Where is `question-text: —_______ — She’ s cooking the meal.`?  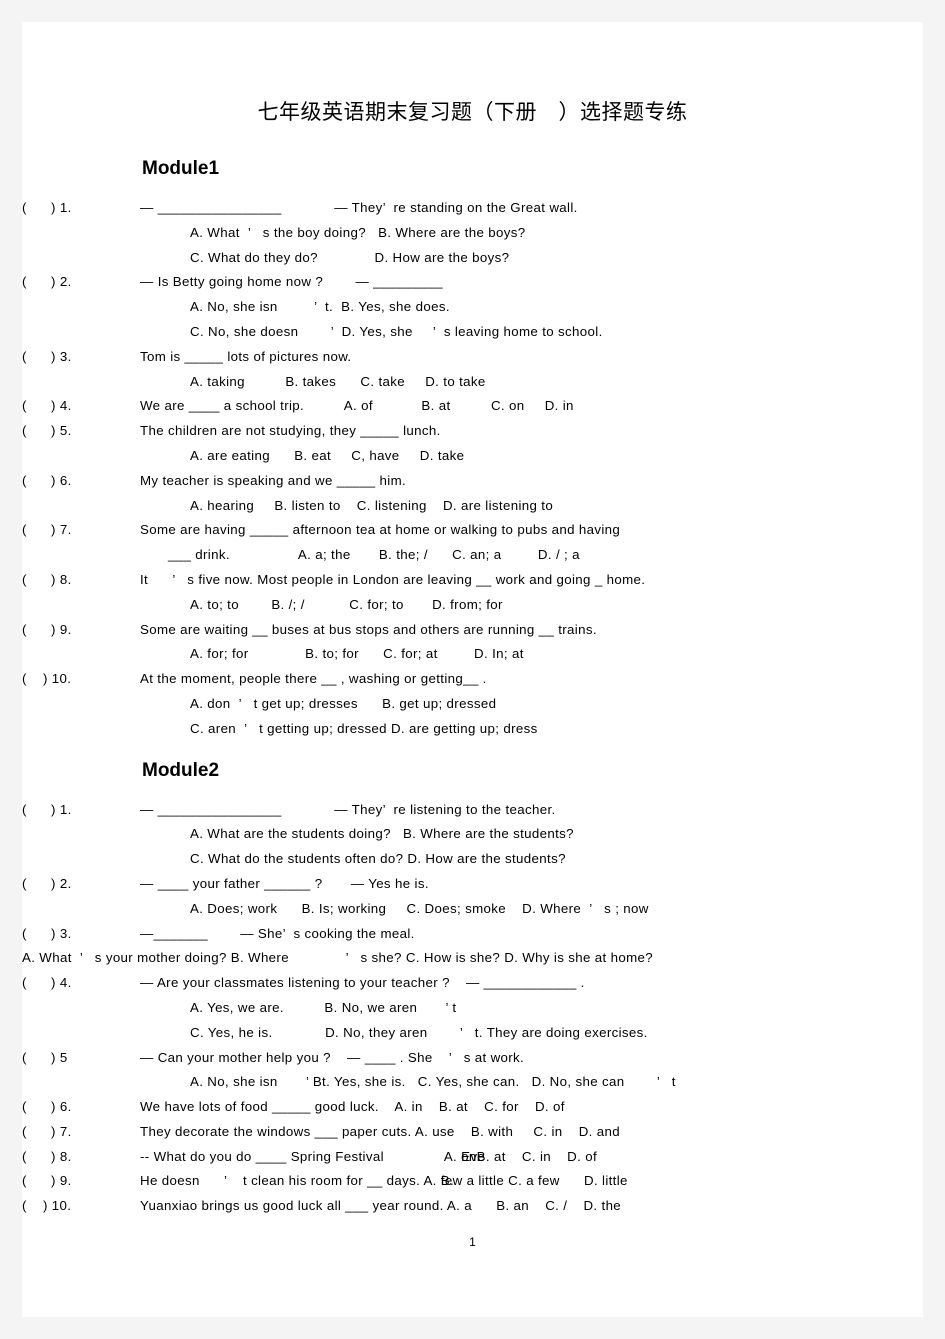 question-text: —_______ — She’ s cooking the meal. is located at coordinates (277, 933).